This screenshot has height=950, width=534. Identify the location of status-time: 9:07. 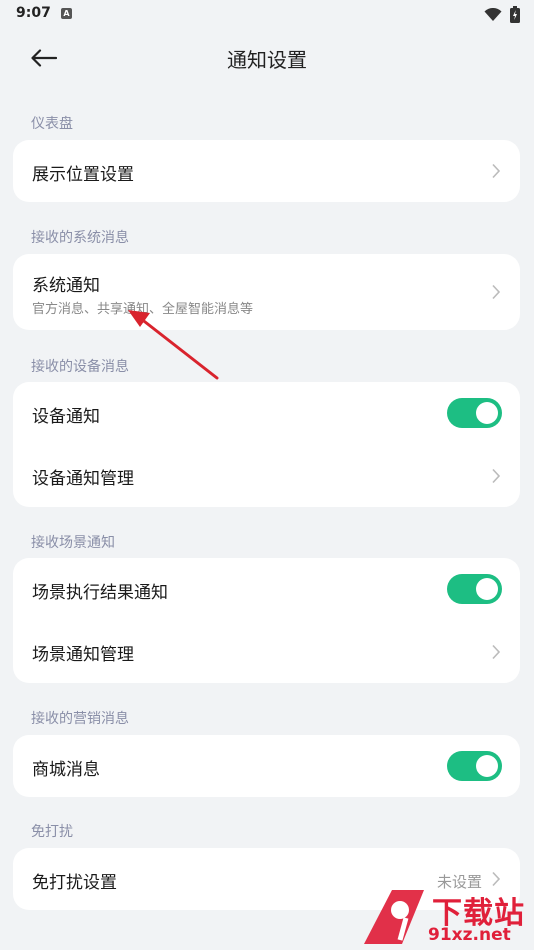
(33, 13).